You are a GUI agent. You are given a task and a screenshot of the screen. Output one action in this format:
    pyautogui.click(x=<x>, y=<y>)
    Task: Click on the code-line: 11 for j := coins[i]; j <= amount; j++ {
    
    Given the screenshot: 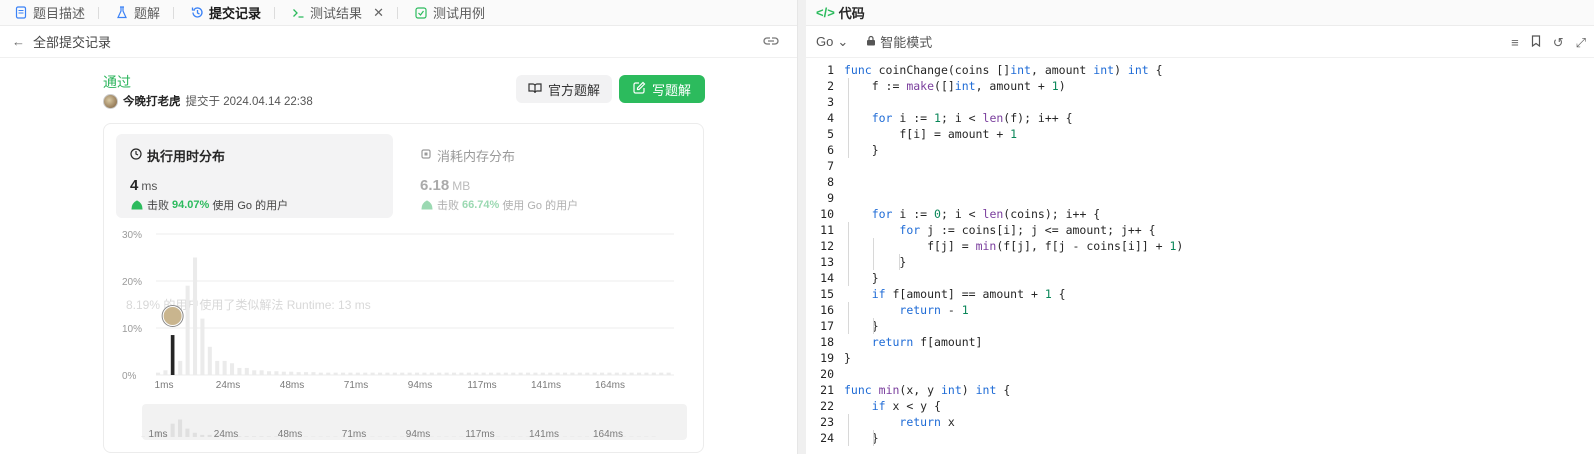 What is the action you would take?
    pyautogui.click(x=994, y=230)
    